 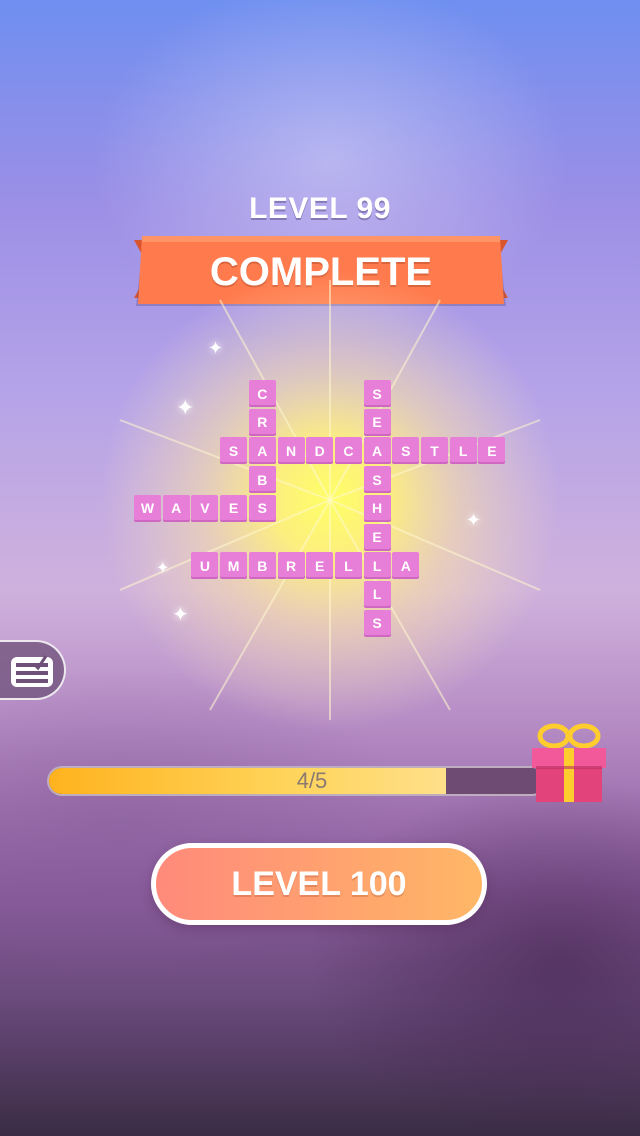 What do you see at coordinates (205, 508) in the screenshot?
I see `letter-tile: V` at bounding box center [205, 508].